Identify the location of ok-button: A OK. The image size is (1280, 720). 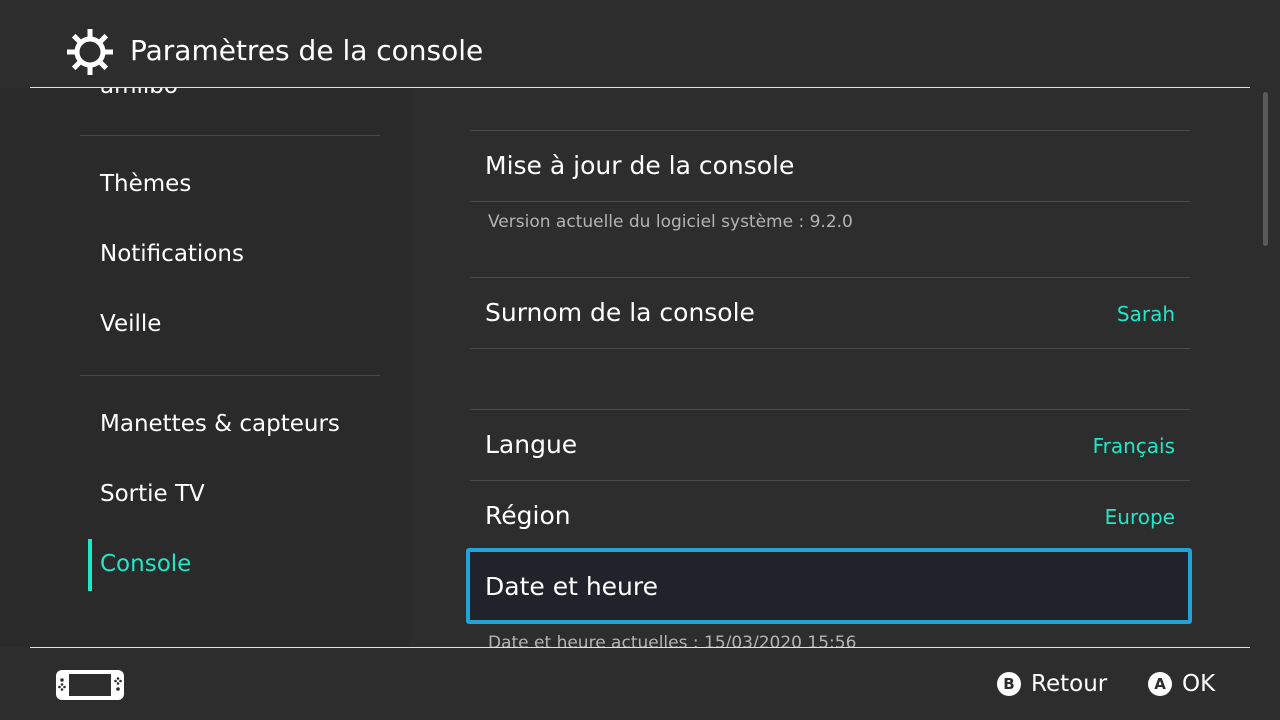
(1181, 684).